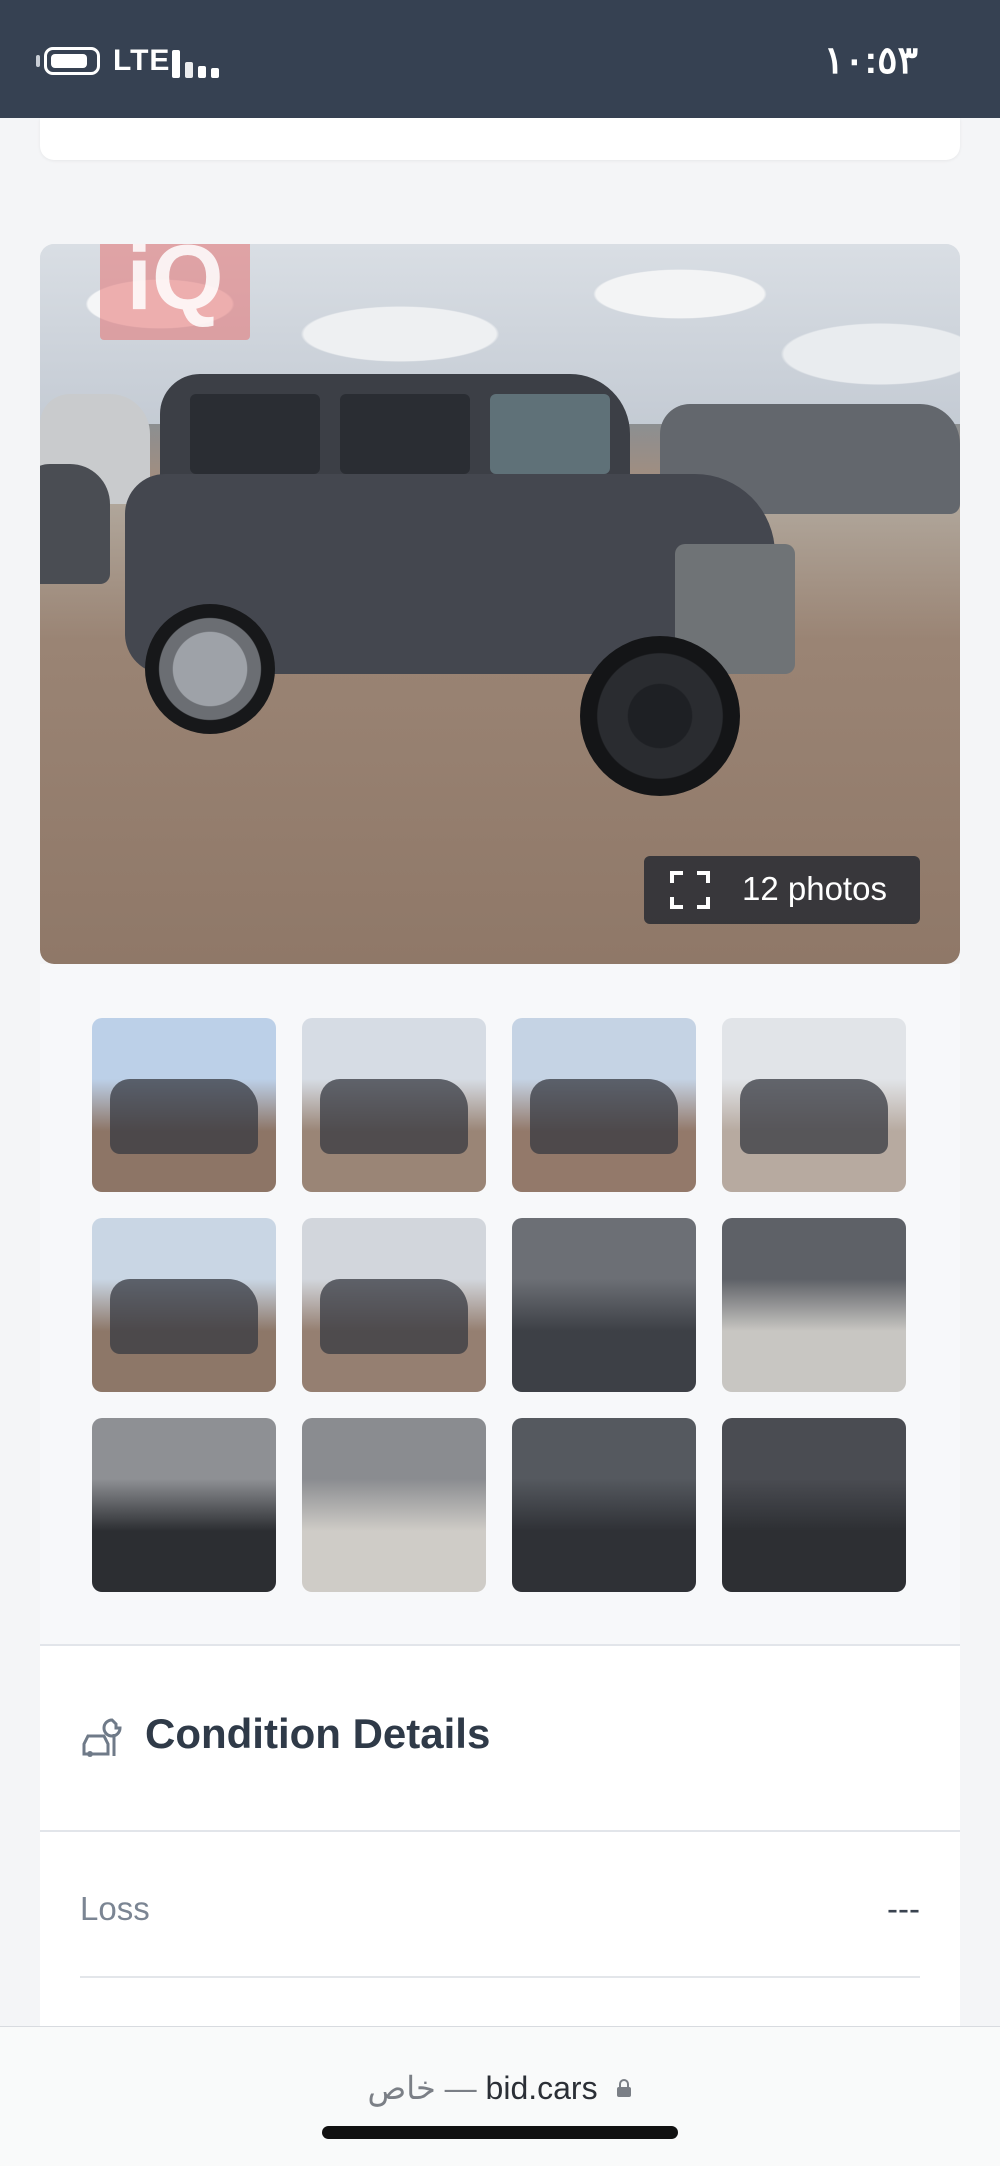 The width and height of the screenshot is (1000, 2166). What do you see at coordinates (500, 139) in the screenshot?
I see `previous-card` at bounding box center [500, 139].